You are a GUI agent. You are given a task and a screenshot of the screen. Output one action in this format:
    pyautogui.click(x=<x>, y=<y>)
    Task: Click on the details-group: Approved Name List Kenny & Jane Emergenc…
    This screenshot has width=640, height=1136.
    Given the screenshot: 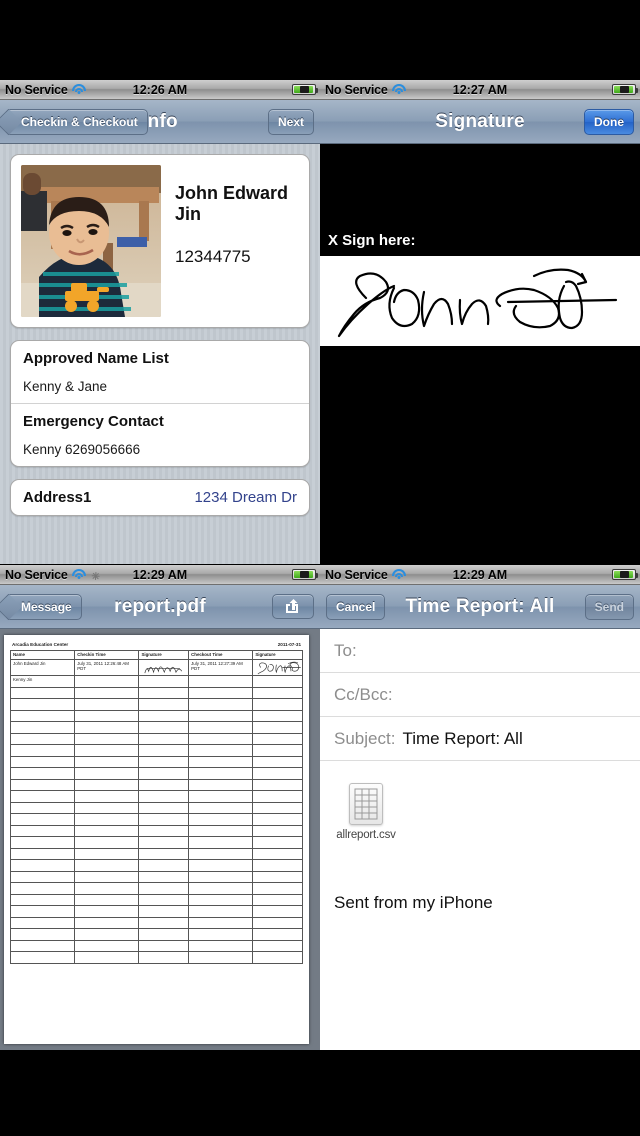 What is the action you would take?
    pyautogui.click(x=160, y=403)
    